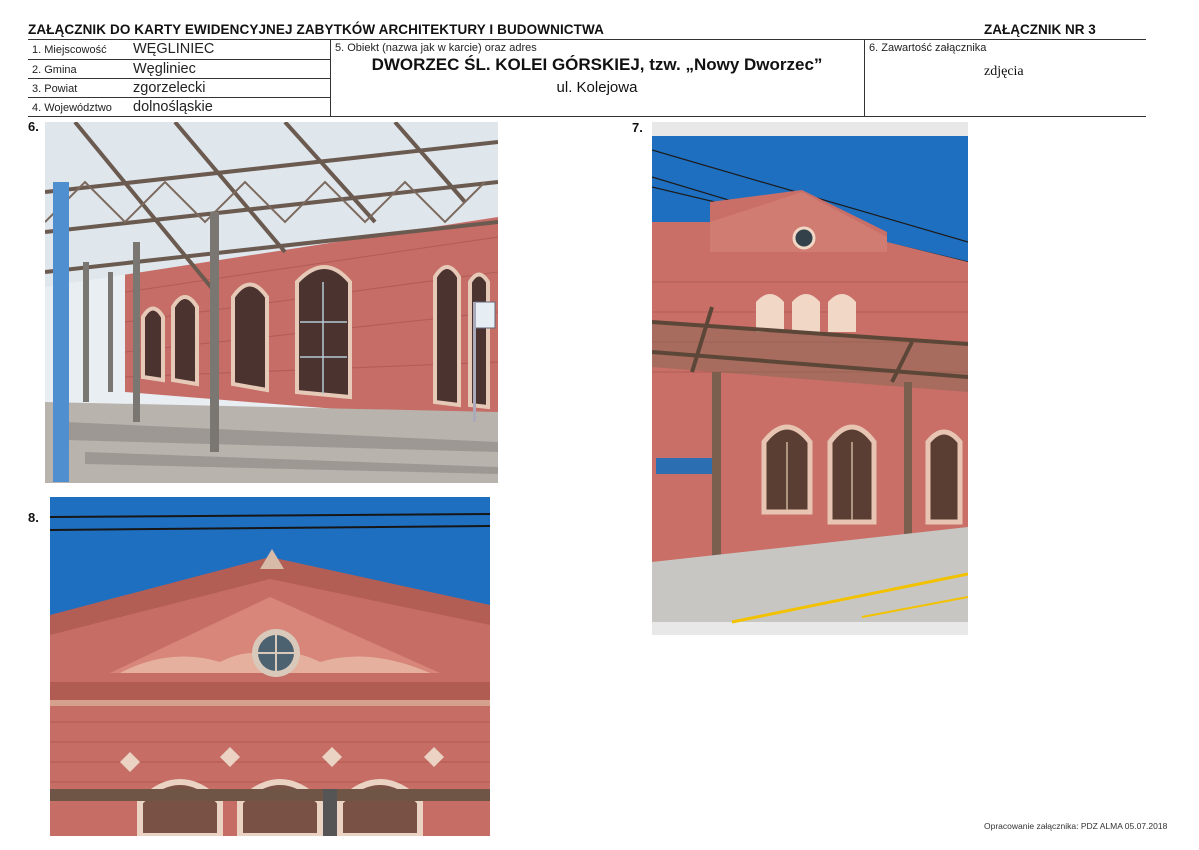 The width and height of the screenshot is (1199, 850). I want to click on contents-label: 6. Zawartość załącznika, so click(928, 48).